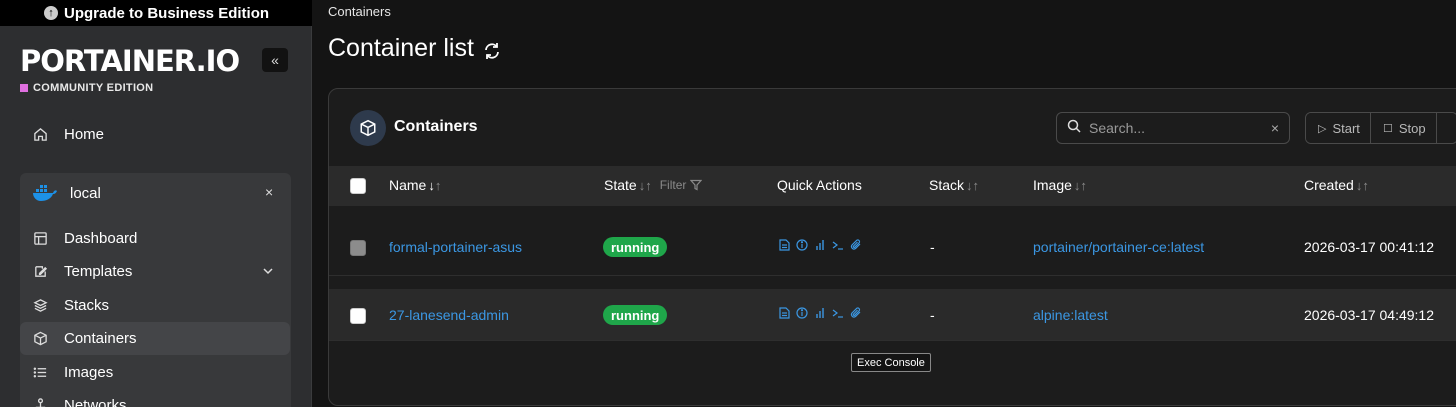 The width and height of the screenshot is (1456, 407). Describe the element at coordinates (40, 306) in the screenshot. I see `stacks-icon` at that location.